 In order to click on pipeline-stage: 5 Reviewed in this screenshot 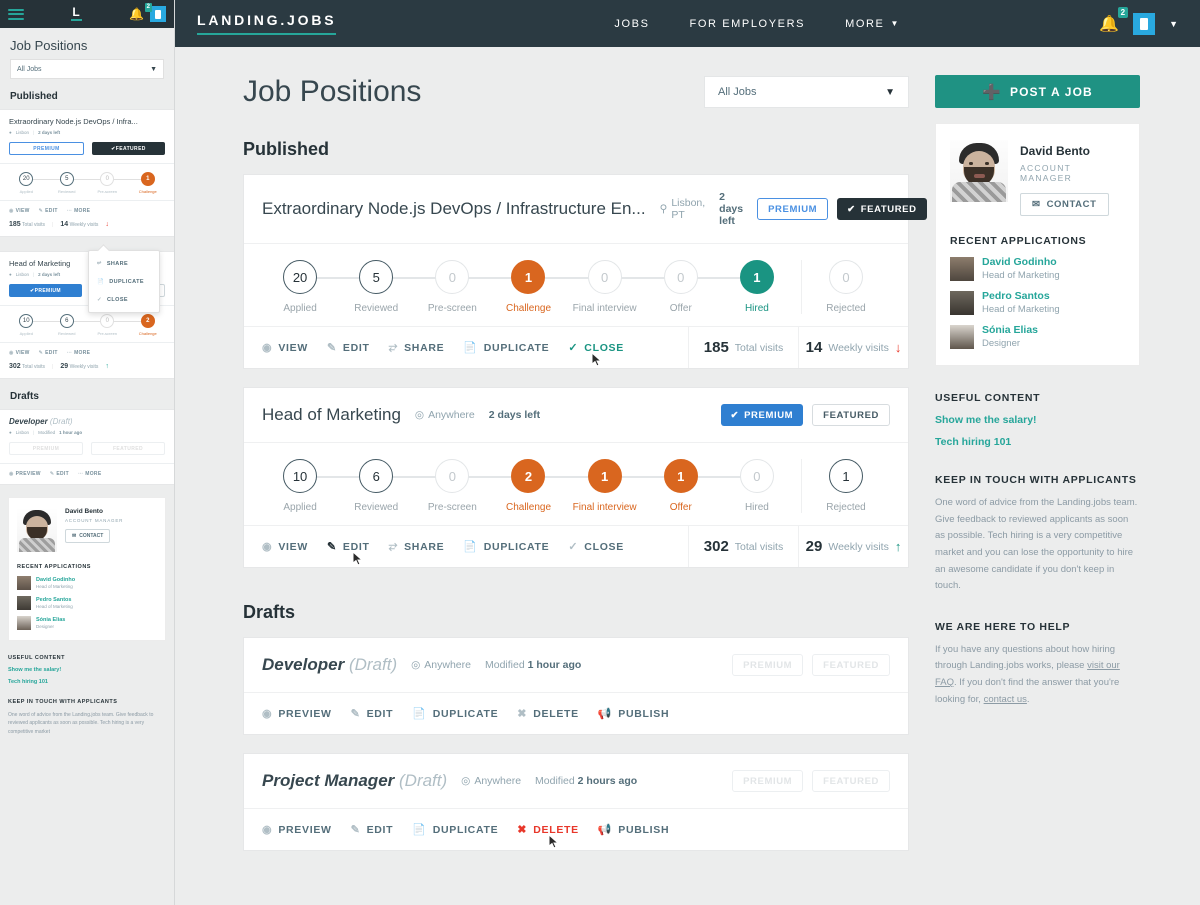, I will do `click(395, 287)`.